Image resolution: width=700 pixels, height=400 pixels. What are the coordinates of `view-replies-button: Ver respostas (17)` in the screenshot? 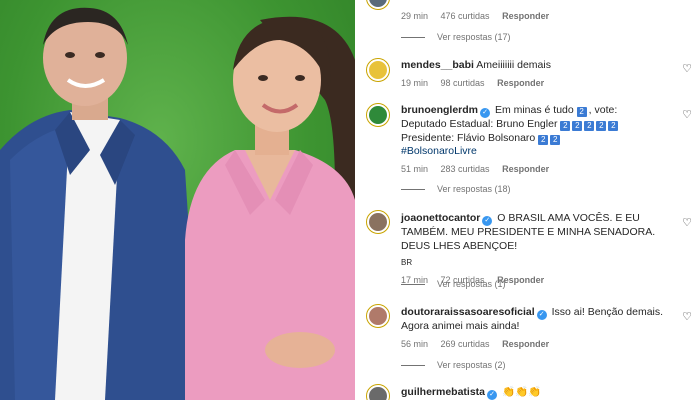 It's located at (456, 37).